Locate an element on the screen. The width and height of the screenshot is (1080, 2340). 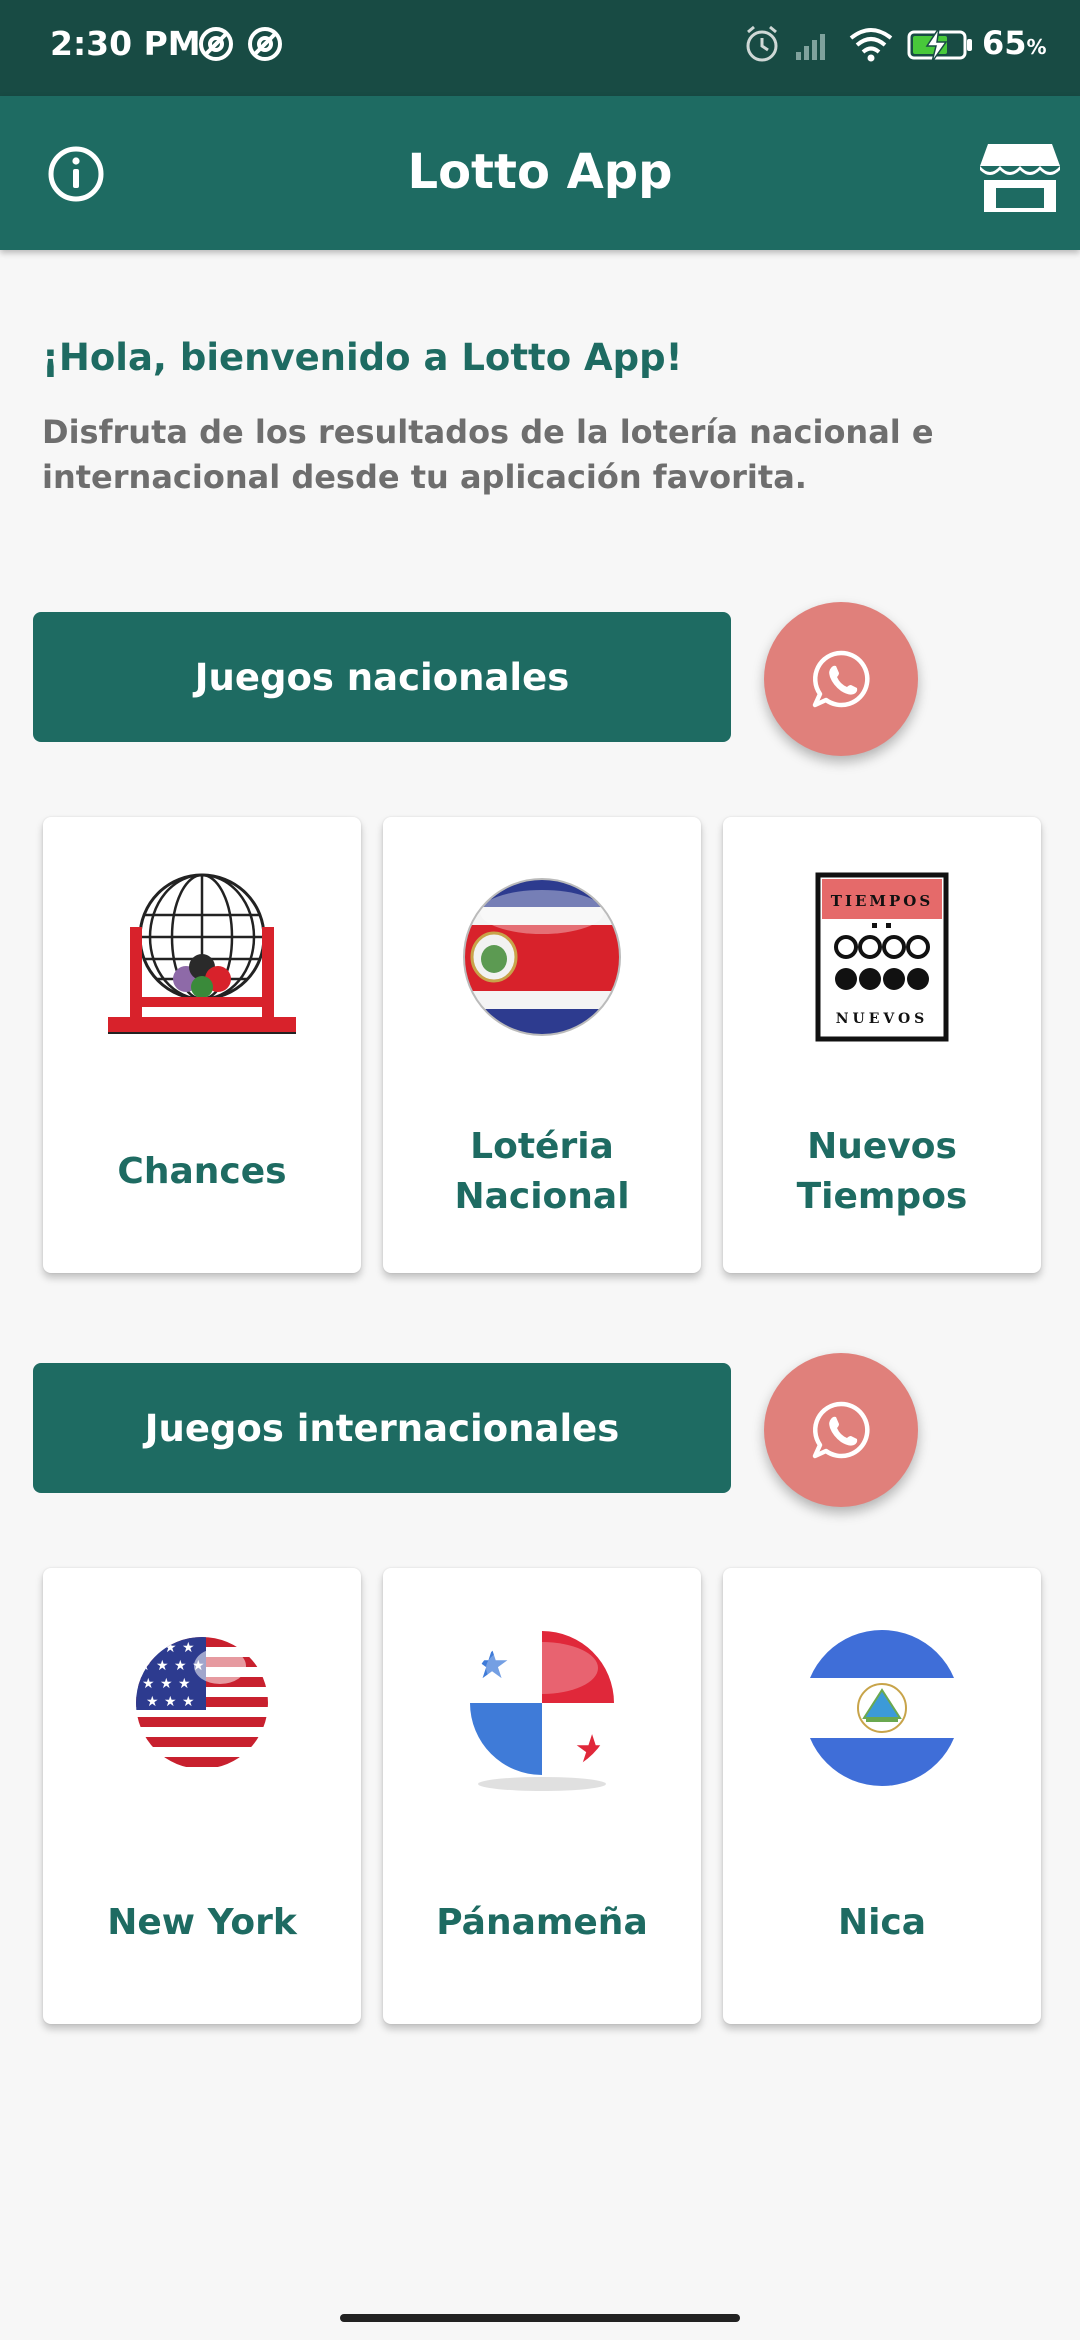
card-label: Chances is located at coordinates (202, 1171).